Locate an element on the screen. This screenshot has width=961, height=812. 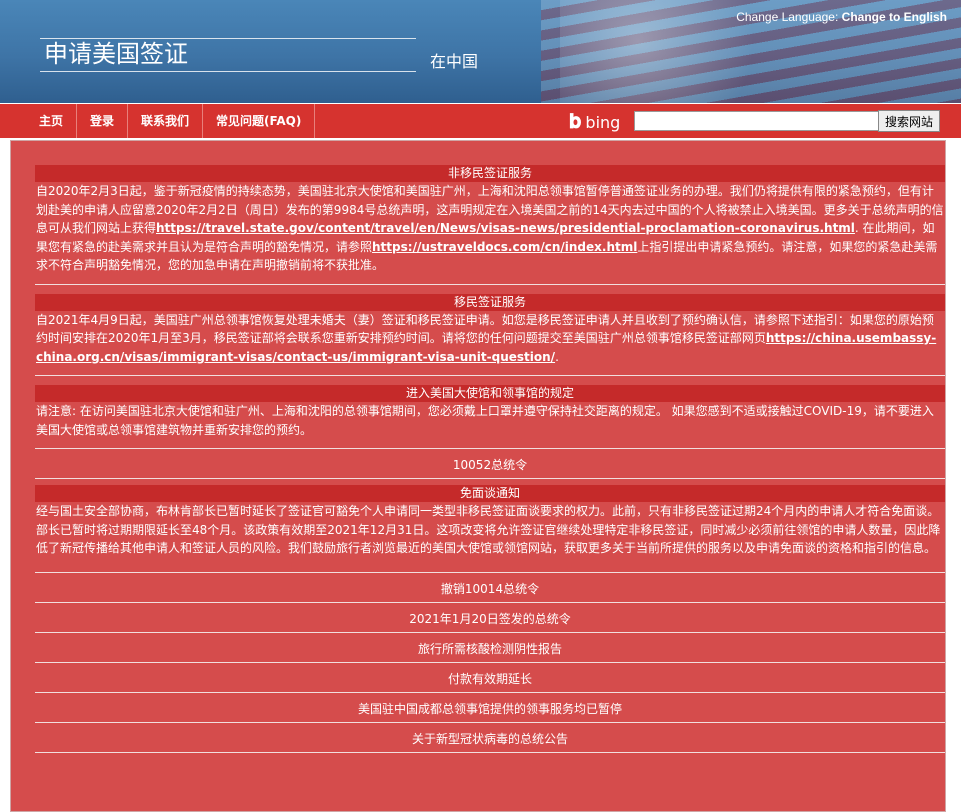
section-title-nonimmigrant: 非移民签证服务 is located at coordinates (490, 173).